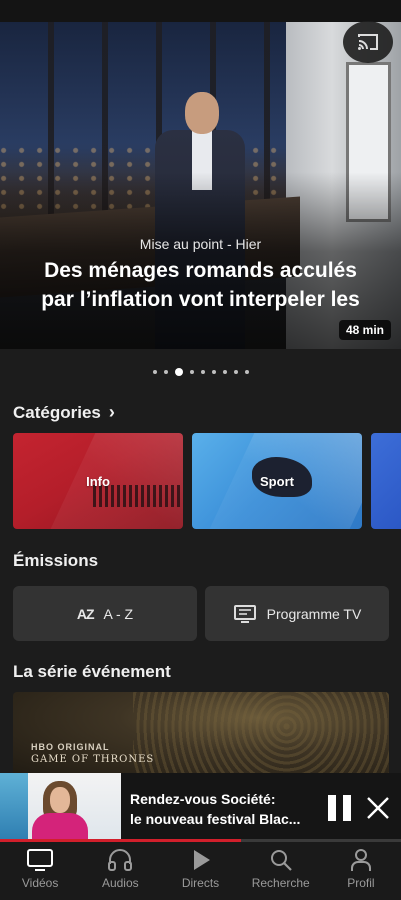  Describe the element at coordinates (111, 412) in the screenshot. I see `chevron-right-icon: ›` at that location.